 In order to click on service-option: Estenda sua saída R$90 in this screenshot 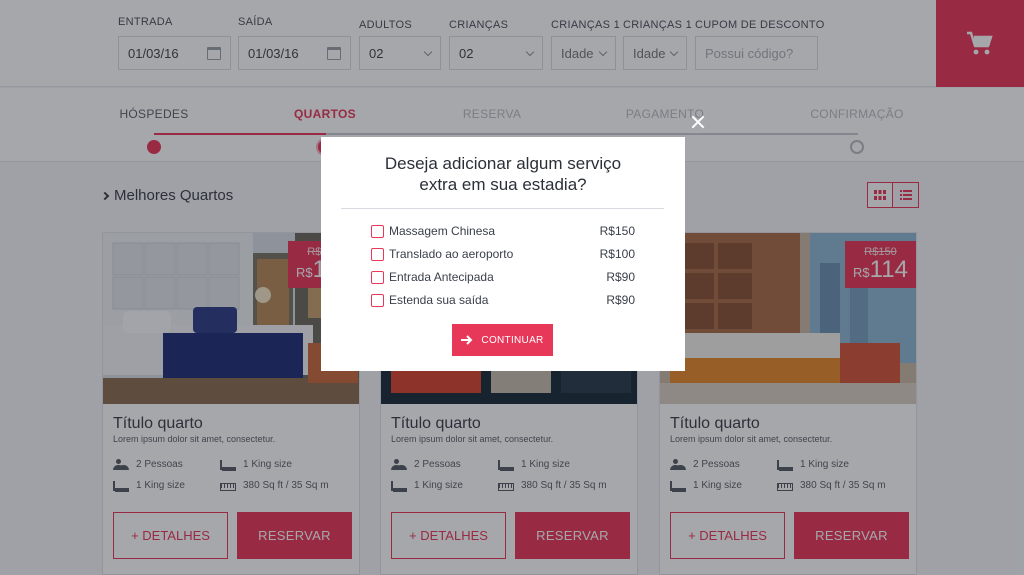, I will do `click(503, 300)`.